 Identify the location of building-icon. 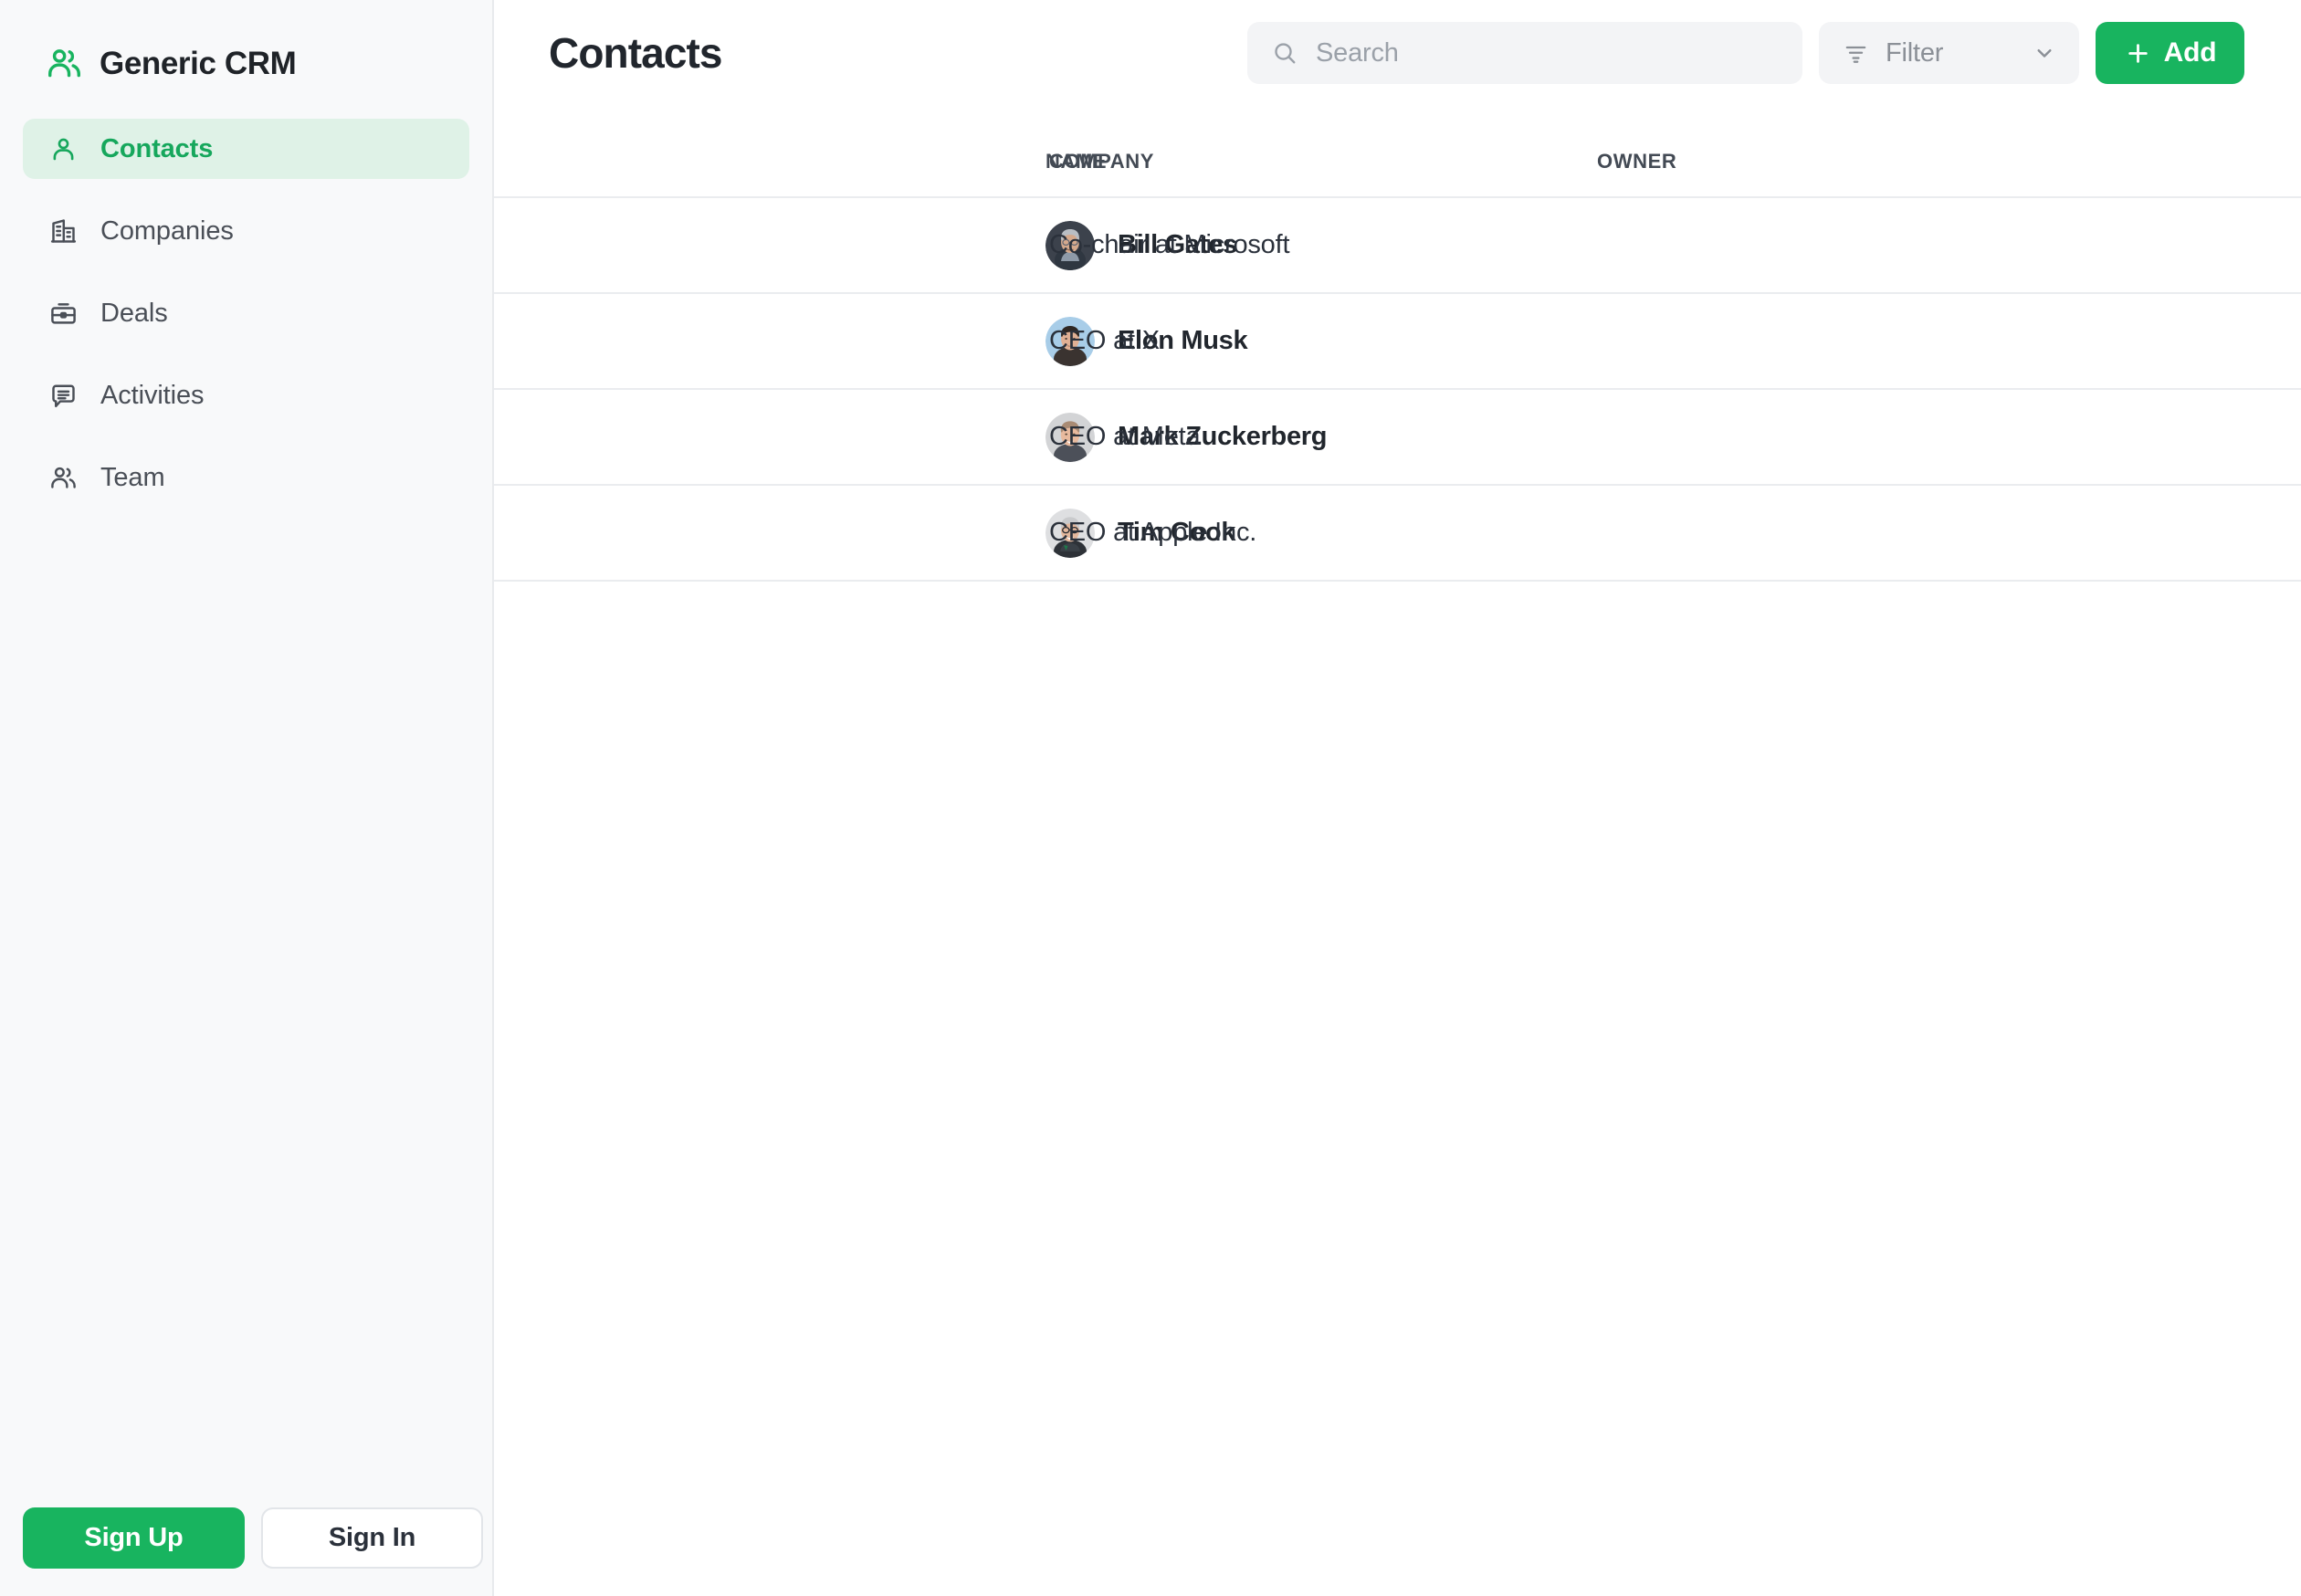
(63, 231).